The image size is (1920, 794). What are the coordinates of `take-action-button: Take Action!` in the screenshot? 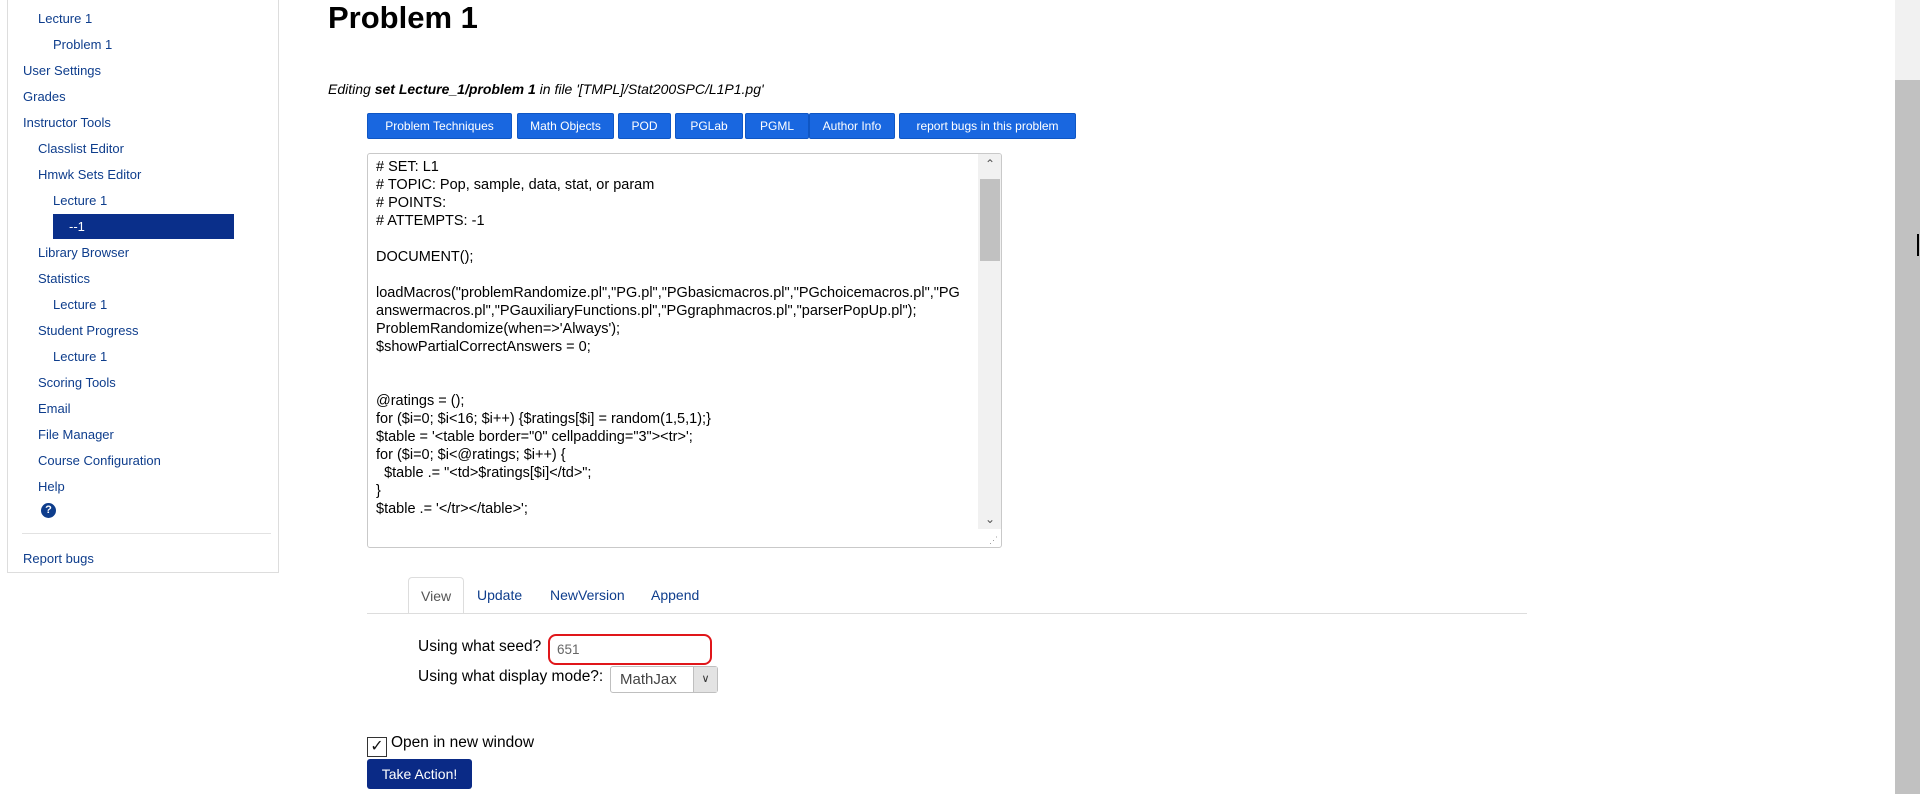 It's located at (419, 774).